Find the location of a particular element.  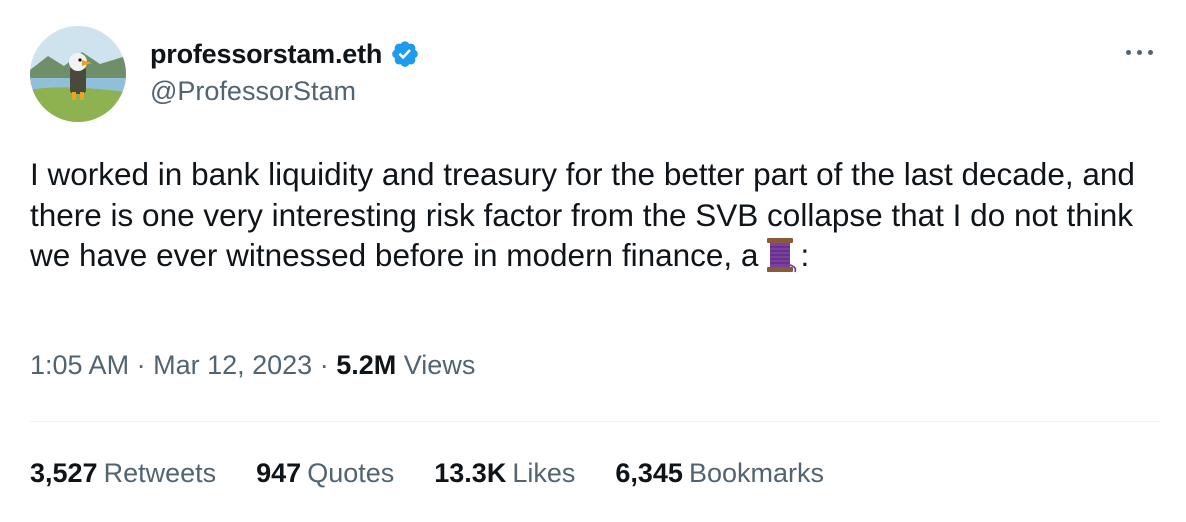

stat-count: 6,345 is located at coordinates (649, 473).